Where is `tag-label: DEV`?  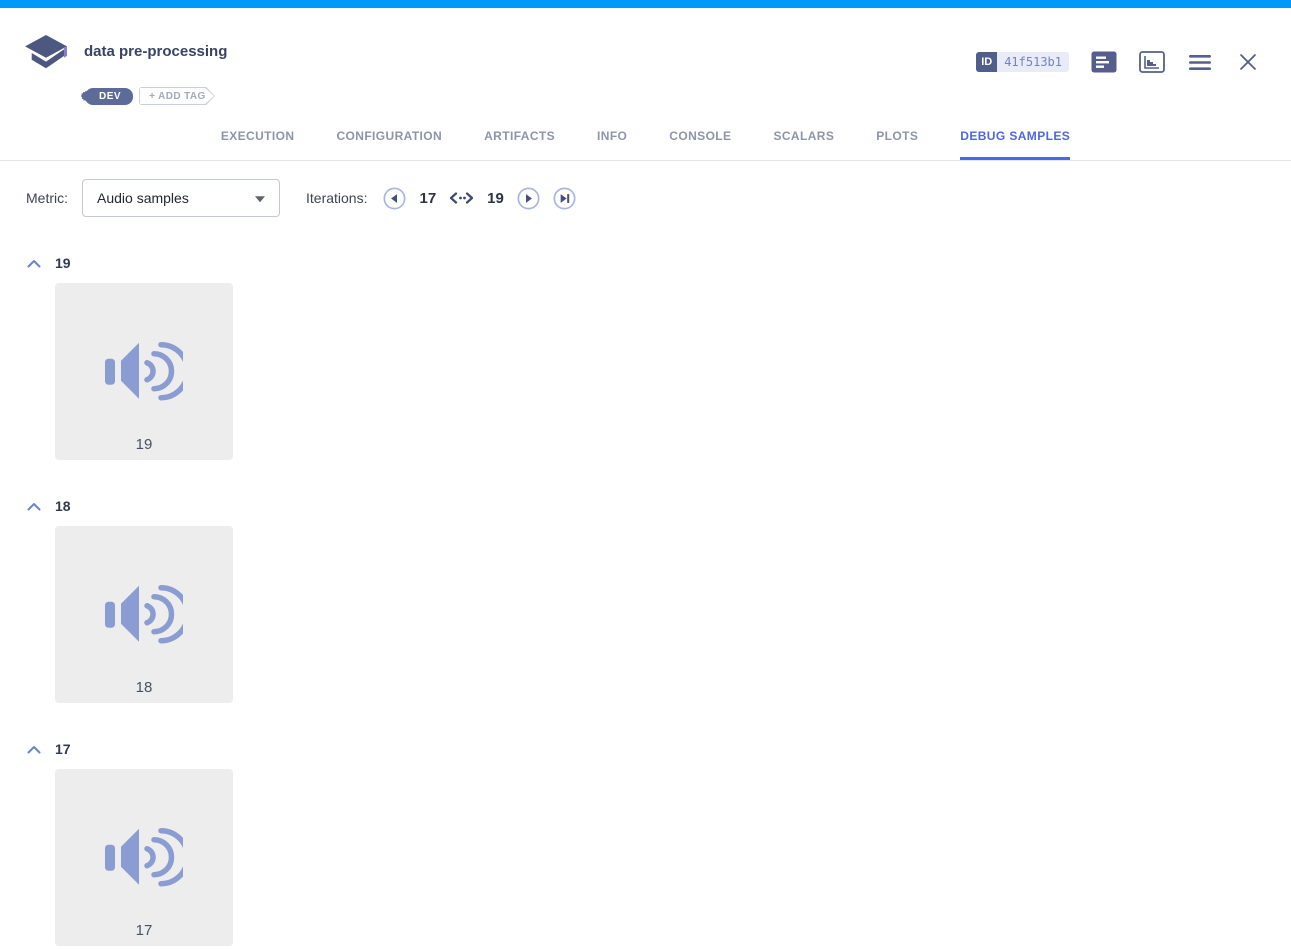 tag-label: DEV is located at coordinates (110, 96).